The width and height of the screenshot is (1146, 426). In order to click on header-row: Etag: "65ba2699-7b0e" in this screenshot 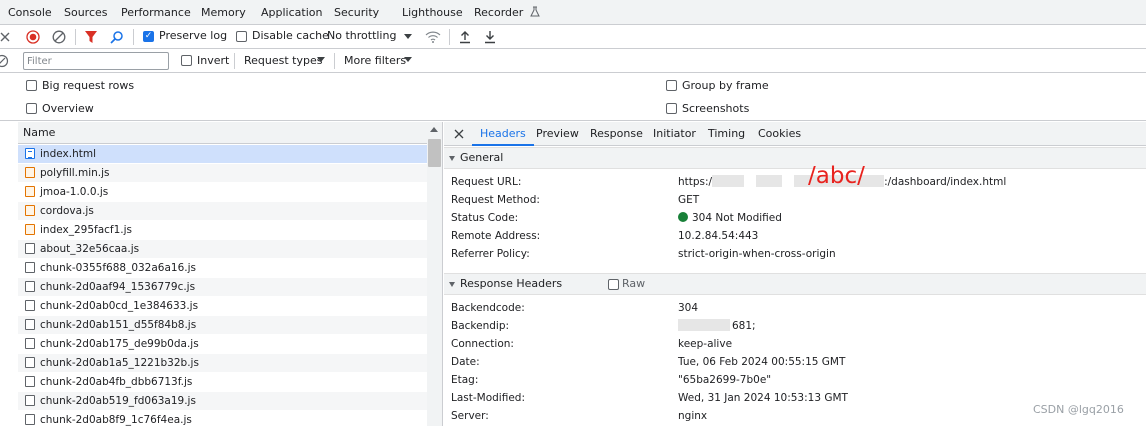, I will do `click(795, 380)`.